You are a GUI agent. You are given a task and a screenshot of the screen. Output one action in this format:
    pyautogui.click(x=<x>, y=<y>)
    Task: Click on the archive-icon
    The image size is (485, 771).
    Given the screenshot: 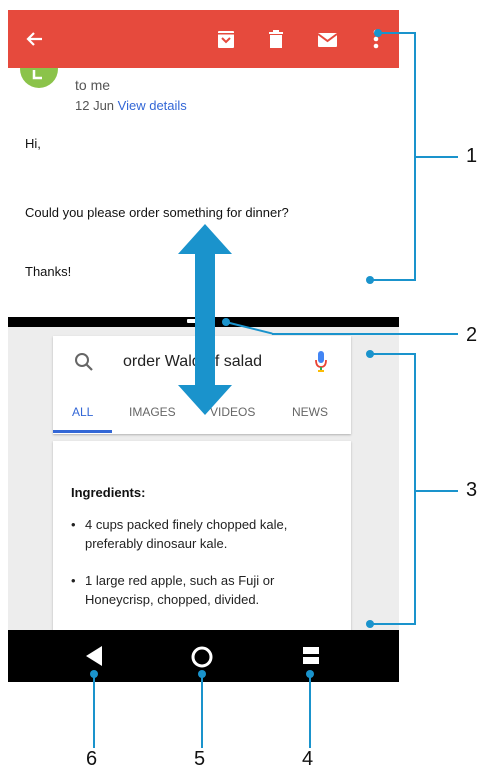 What is the action you would take?
    pyautogui.click(x=226, y=39)
    